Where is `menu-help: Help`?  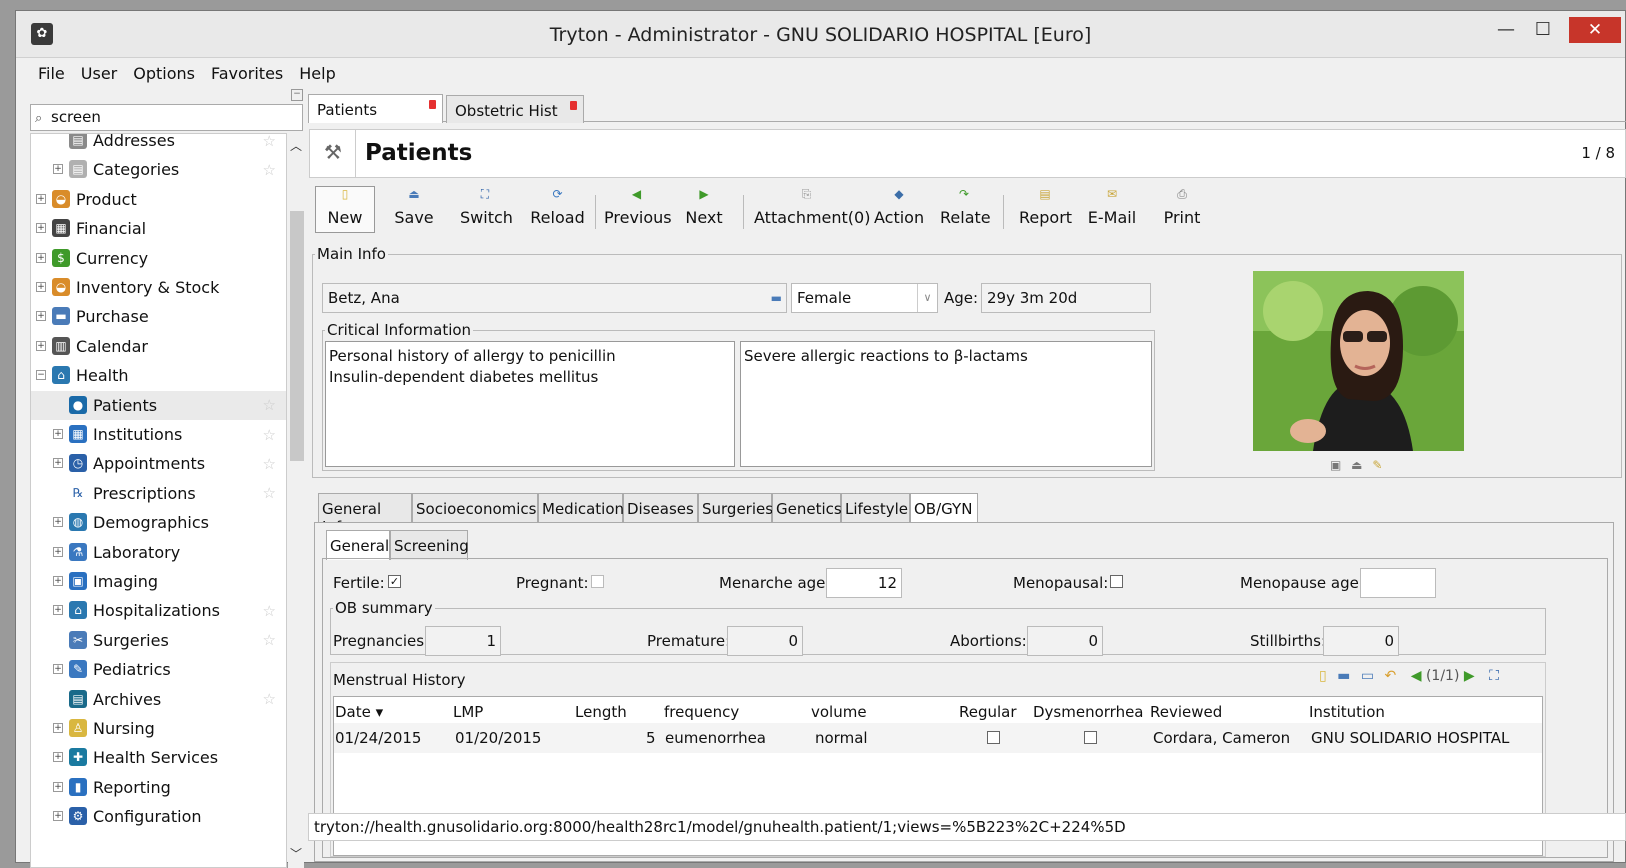 menu-help: Help is located at coordinates (317, 73).